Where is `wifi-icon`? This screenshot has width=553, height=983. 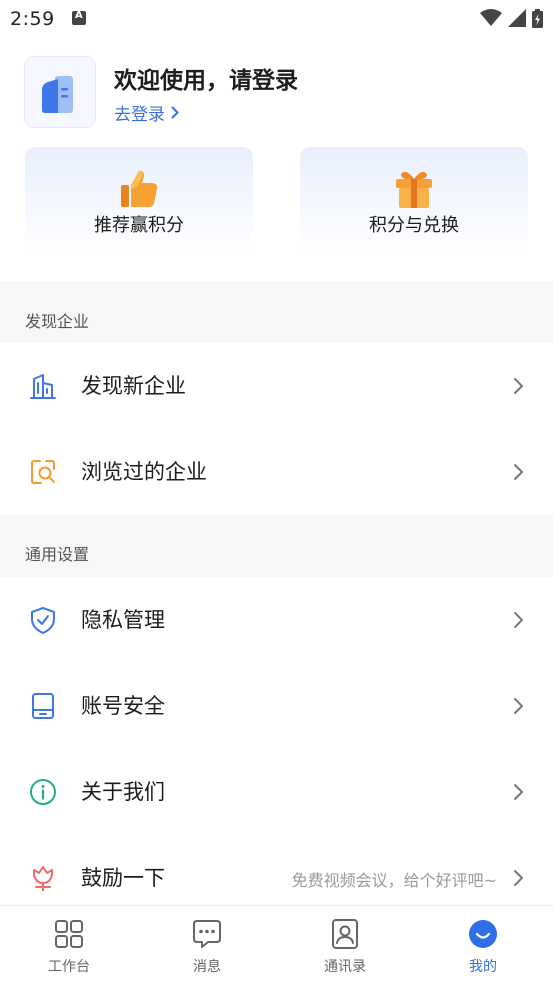
wifi-icon is located at coordinates (491, 17).